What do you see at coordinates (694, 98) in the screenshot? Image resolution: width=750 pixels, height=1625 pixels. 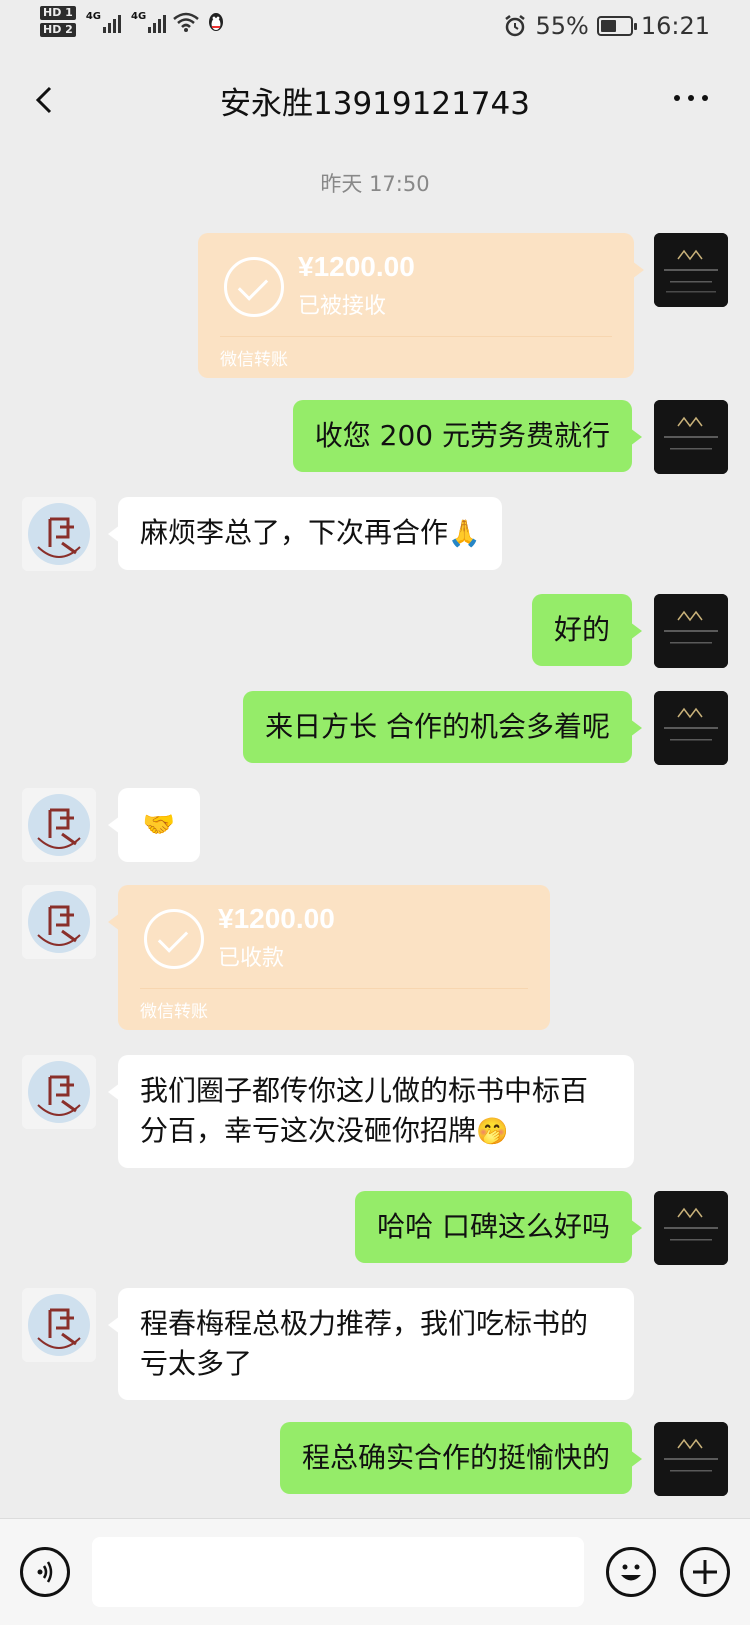 I see `more-dots-icon` at bounding box center [694, 98].